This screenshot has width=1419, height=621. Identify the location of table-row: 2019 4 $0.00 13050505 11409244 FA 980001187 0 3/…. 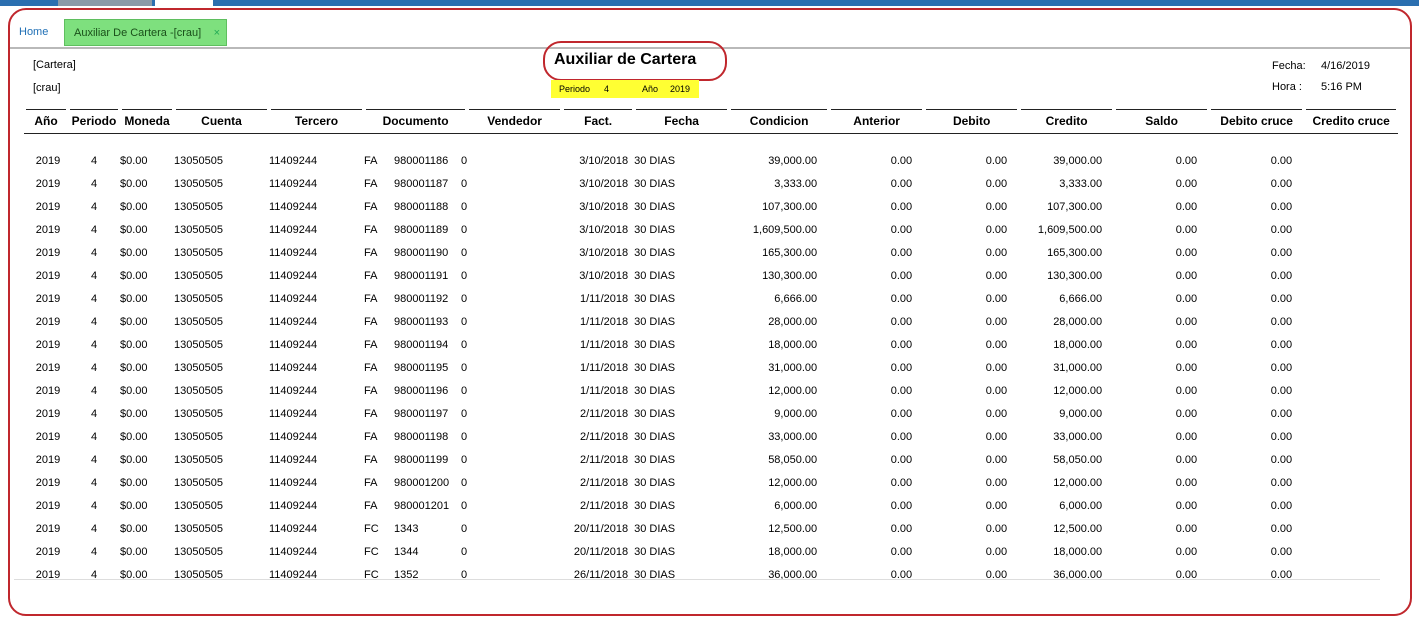
(711, 183).